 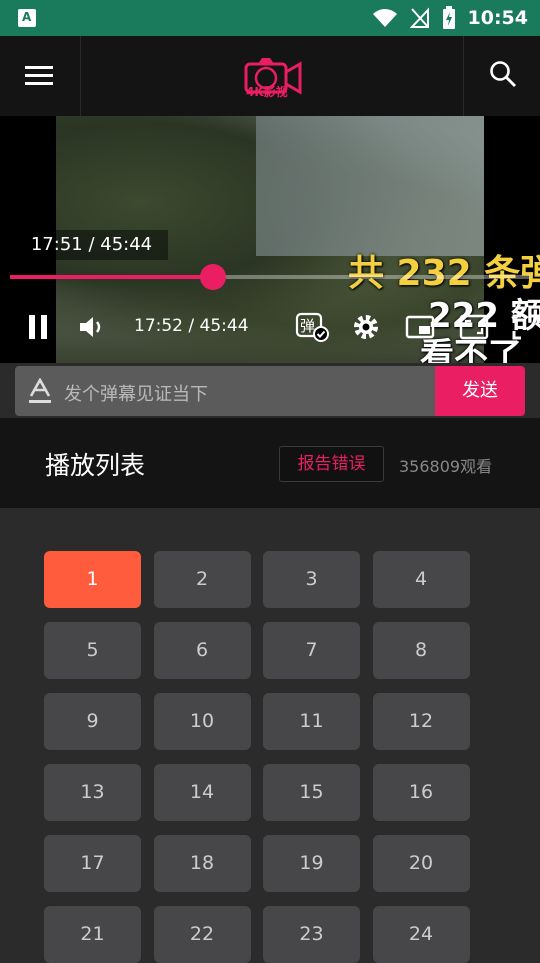 What do you see at coordinates (480, 391) in the screenshot?
I see `send-button: 发送` at bounding box center [480, 391].